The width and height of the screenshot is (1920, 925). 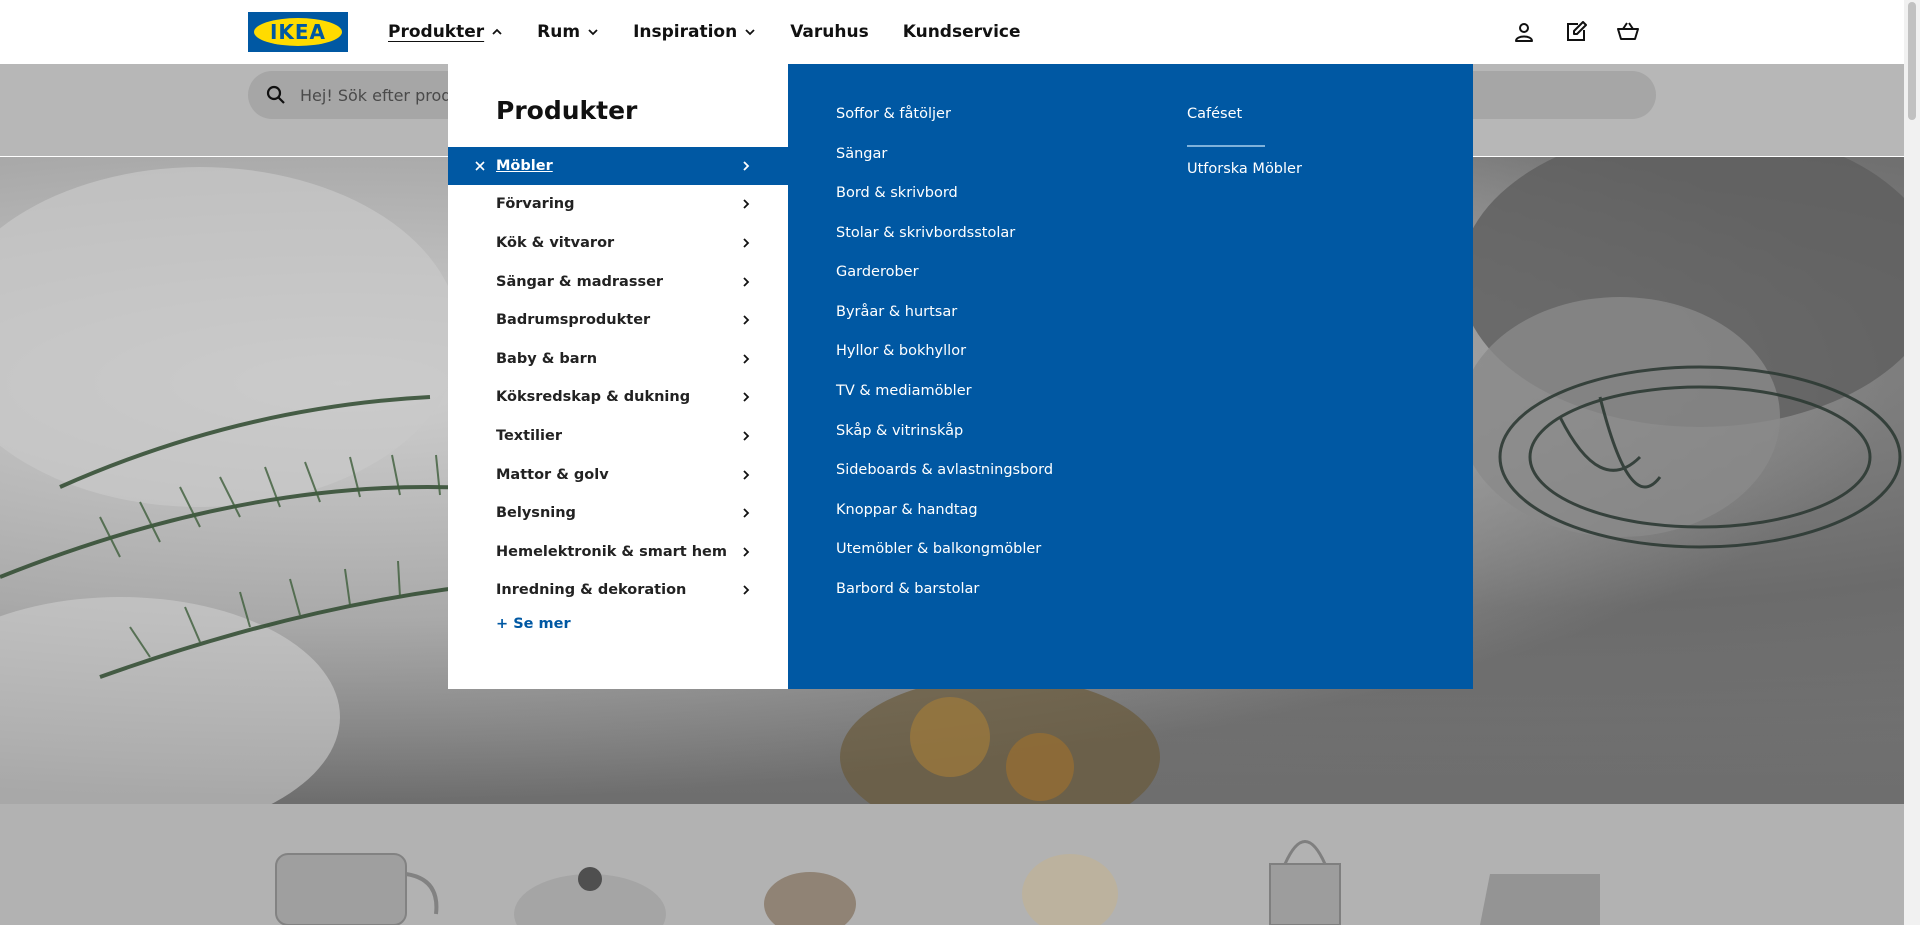 What do you see at coordinates (877, 272) in the screenshot?
I see `subcategory-link: Garderober` at bounding box center [877, 272].